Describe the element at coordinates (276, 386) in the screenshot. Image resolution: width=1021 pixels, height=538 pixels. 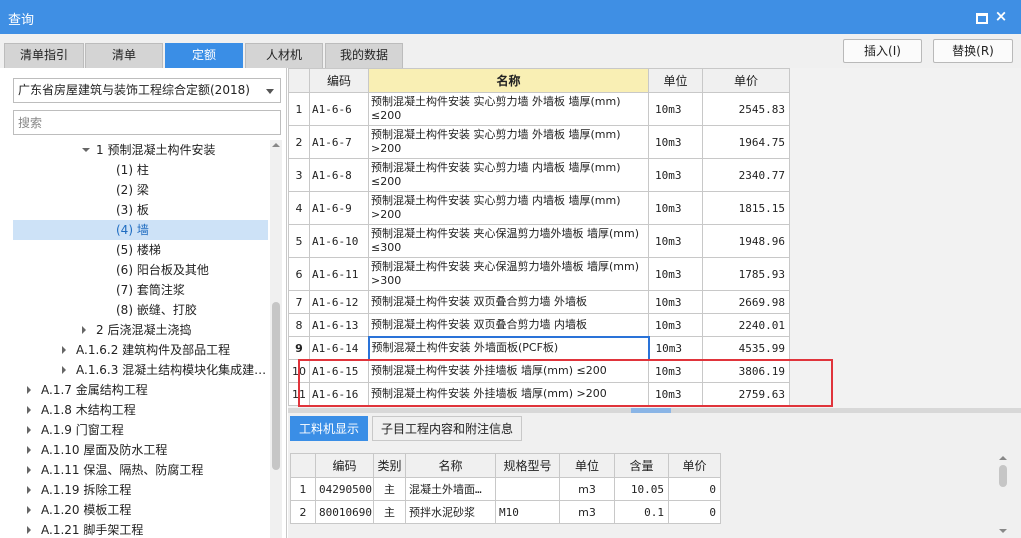
I see `tree-scrollbar-thumb` at that location.